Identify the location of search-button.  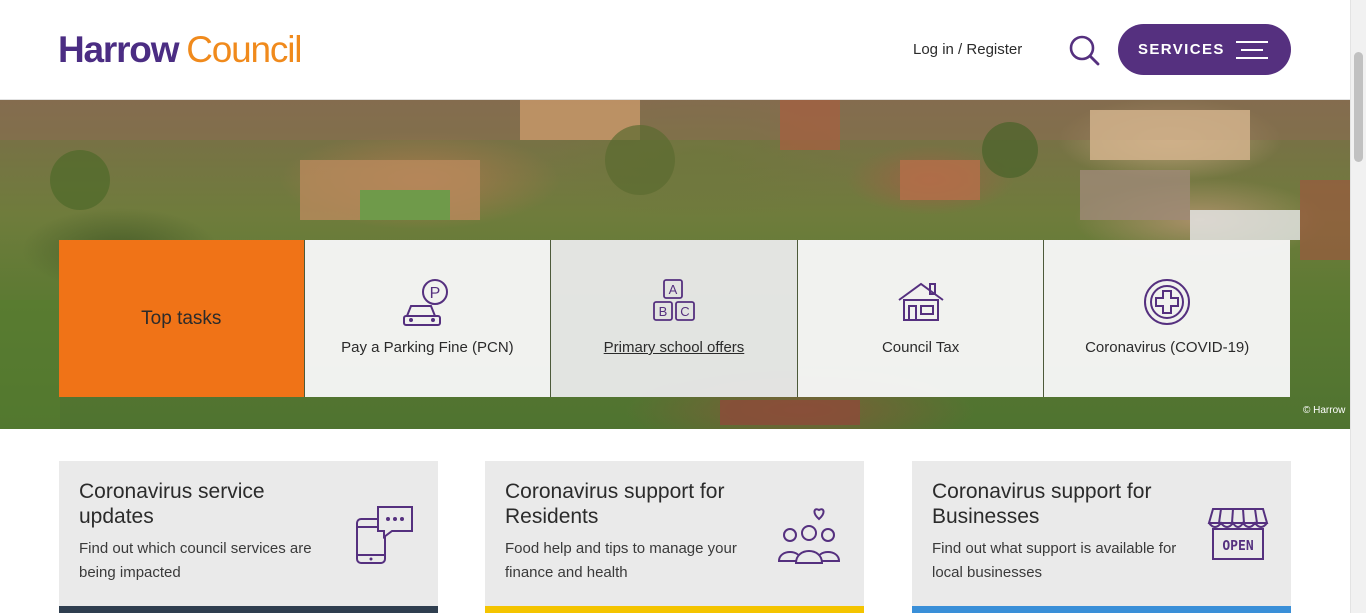
(1084, 50).